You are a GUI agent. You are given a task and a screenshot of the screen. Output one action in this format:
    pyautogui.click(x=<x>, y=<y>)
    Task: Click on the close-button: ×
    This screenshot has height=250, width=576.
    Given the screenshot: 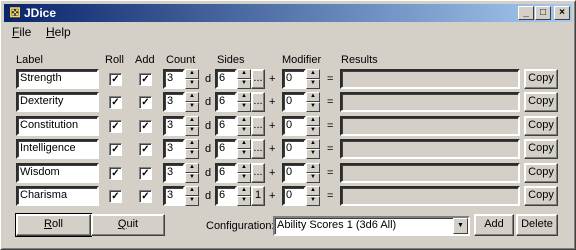 What is the action you would take?
    pyautogui.click(x=562, y=13)
    